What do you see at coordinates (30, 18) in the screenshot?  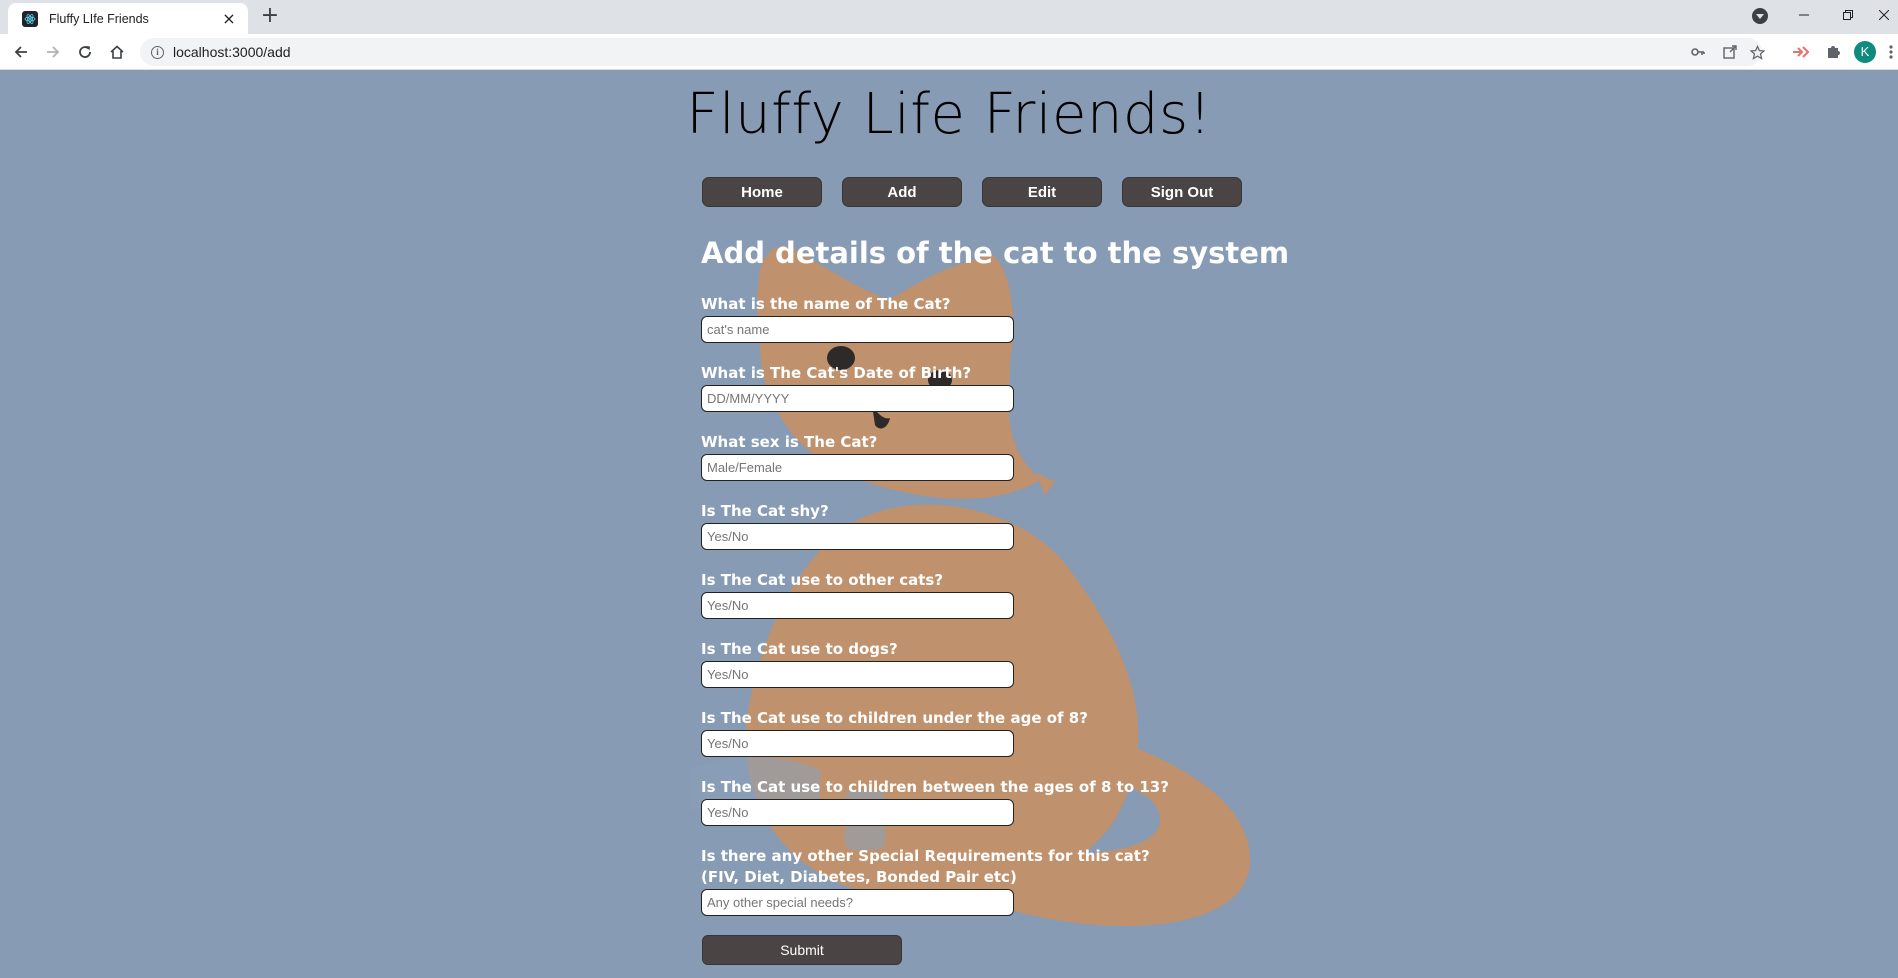 I see `react-icon` at bounding box center [30, 18].